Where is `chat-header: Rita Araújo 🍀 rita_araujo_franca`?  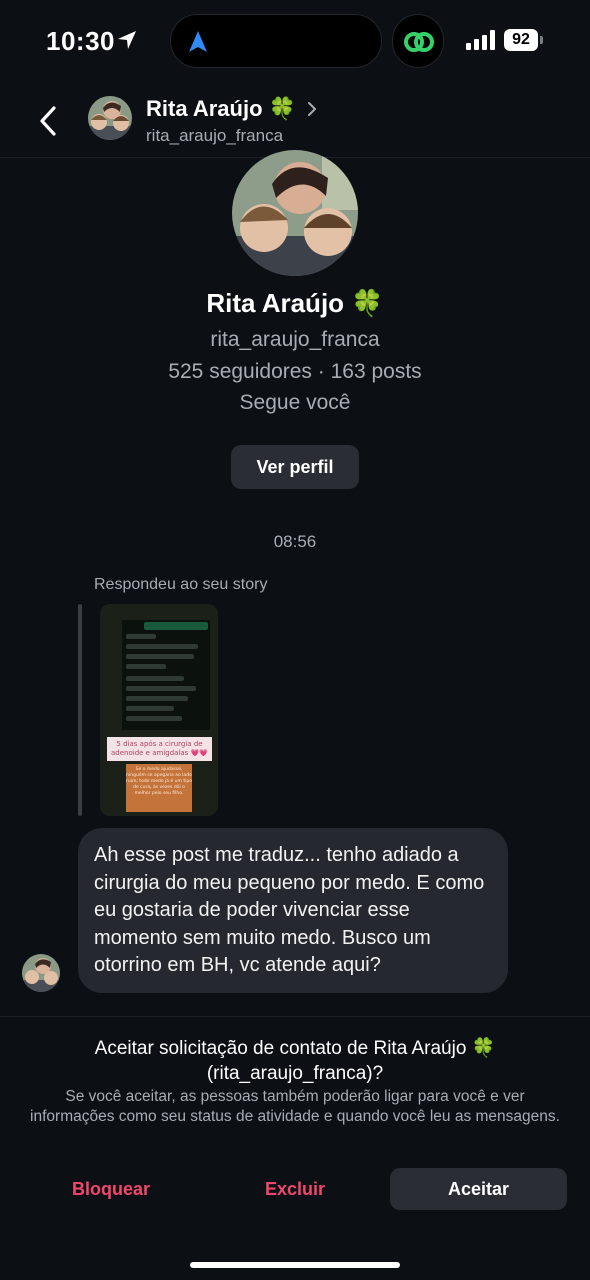
chat-header: Rita Araújo 🍀 rita_araujo_franca is located at coordinates (295, 120).